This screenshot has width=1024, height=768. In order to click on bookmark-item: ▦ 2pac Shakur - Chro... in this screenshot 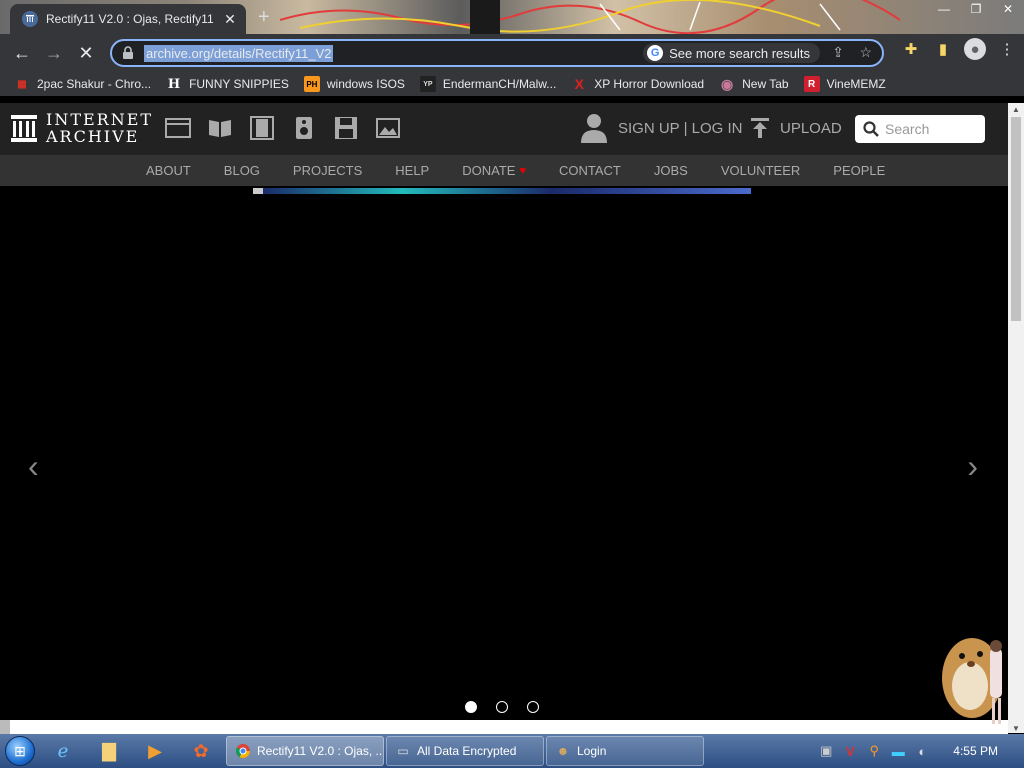, I will do `click(82, 84)`.